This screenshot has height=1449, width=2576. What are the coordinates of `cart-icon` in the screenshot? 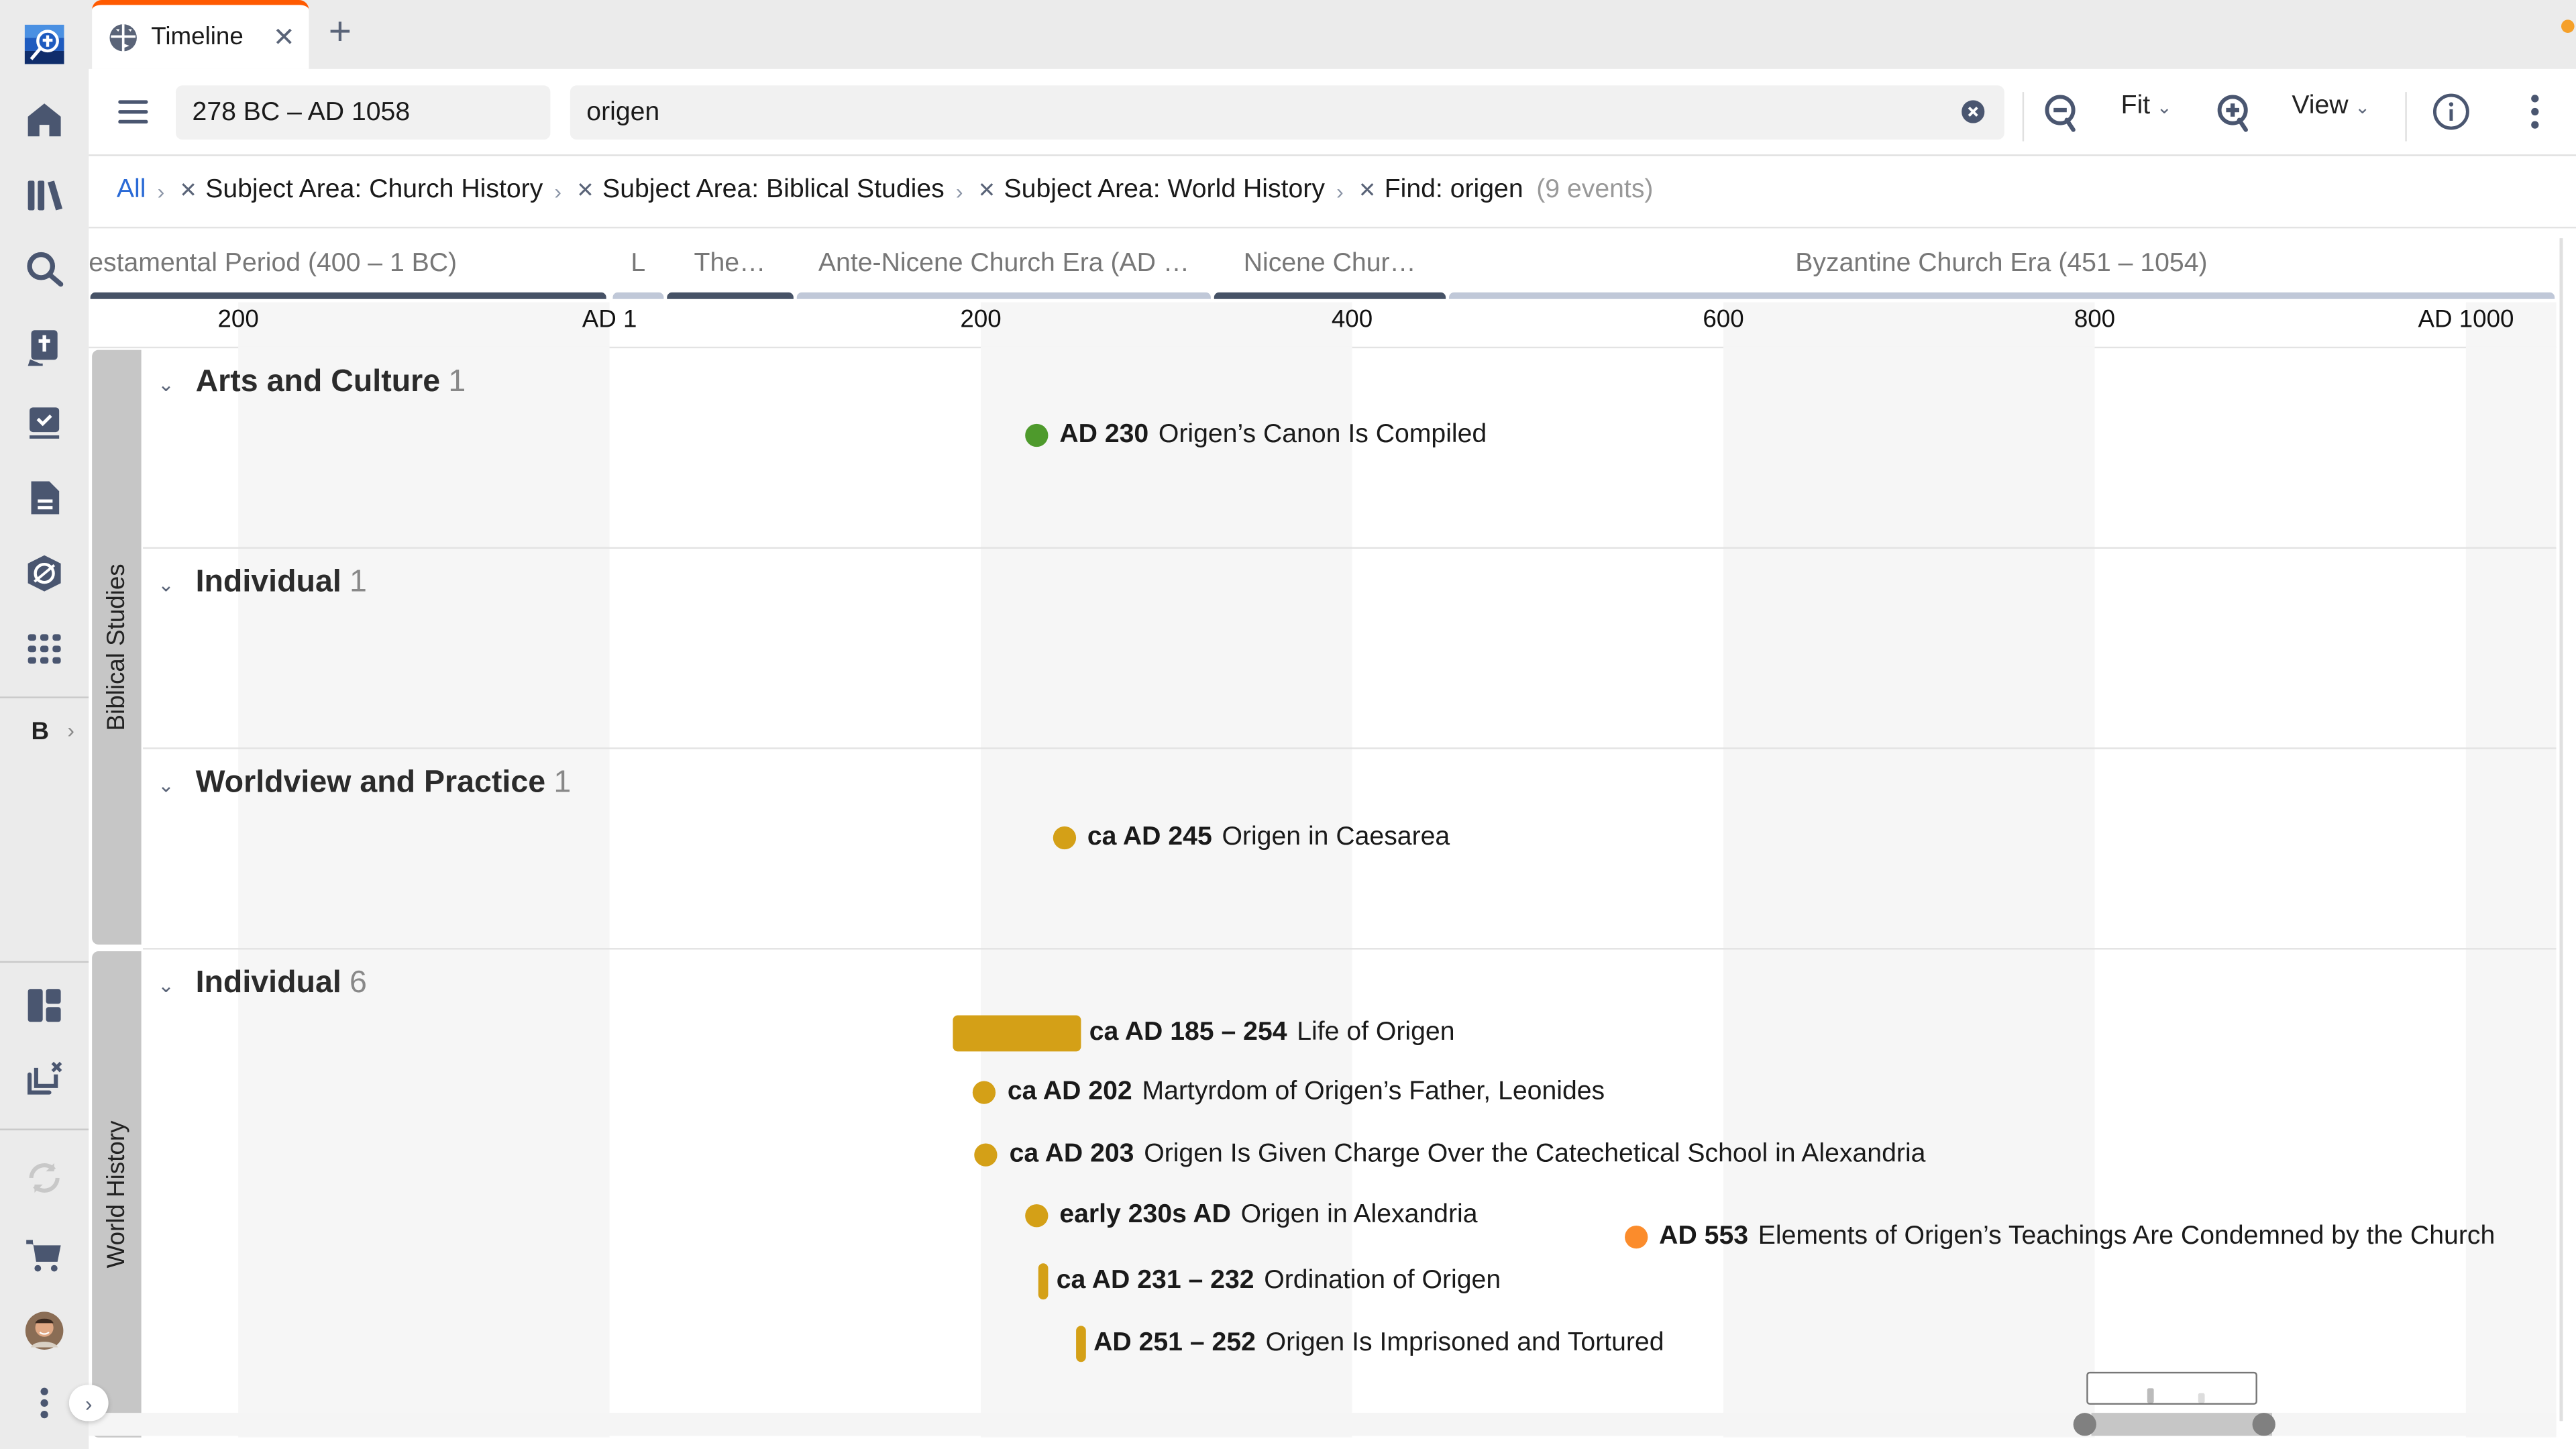 It's located at (44, 1255).